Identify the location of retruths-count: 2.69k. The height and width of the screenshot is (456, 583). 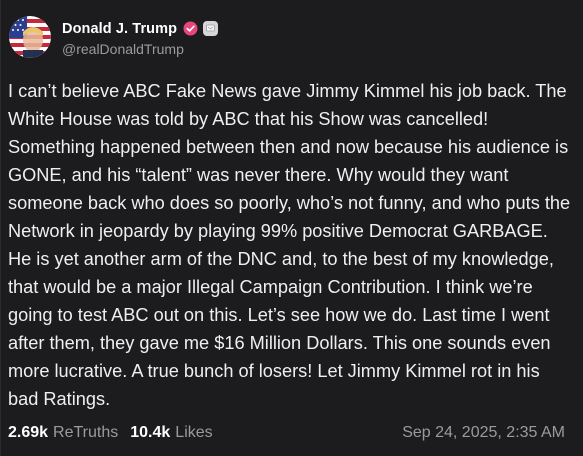
(28, 432).